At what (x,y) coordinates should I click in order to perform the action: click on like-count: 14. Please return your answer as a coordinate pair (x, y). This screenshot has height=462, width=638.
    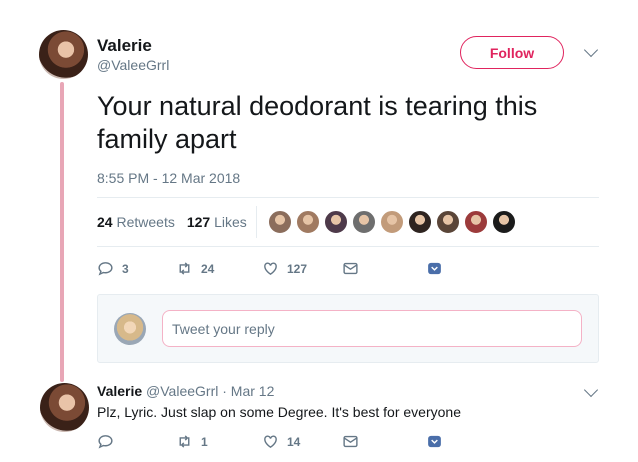
    Looking at the image, I should click on (294, 441).